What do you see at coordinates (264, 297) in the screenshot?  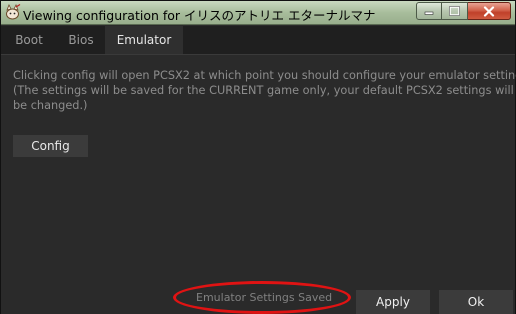 I see `status-message: Emulator Settings Saved` at bounding box center [264, 297].